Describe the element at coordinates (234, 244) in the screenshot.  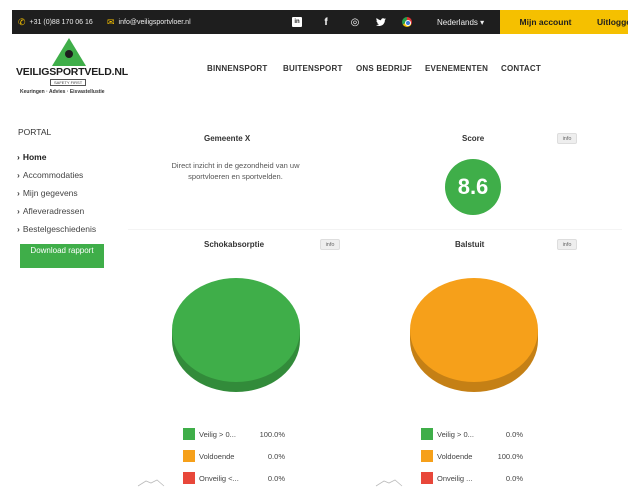
I see `schokabsorptie-title: Schokabsorptie` at that location.